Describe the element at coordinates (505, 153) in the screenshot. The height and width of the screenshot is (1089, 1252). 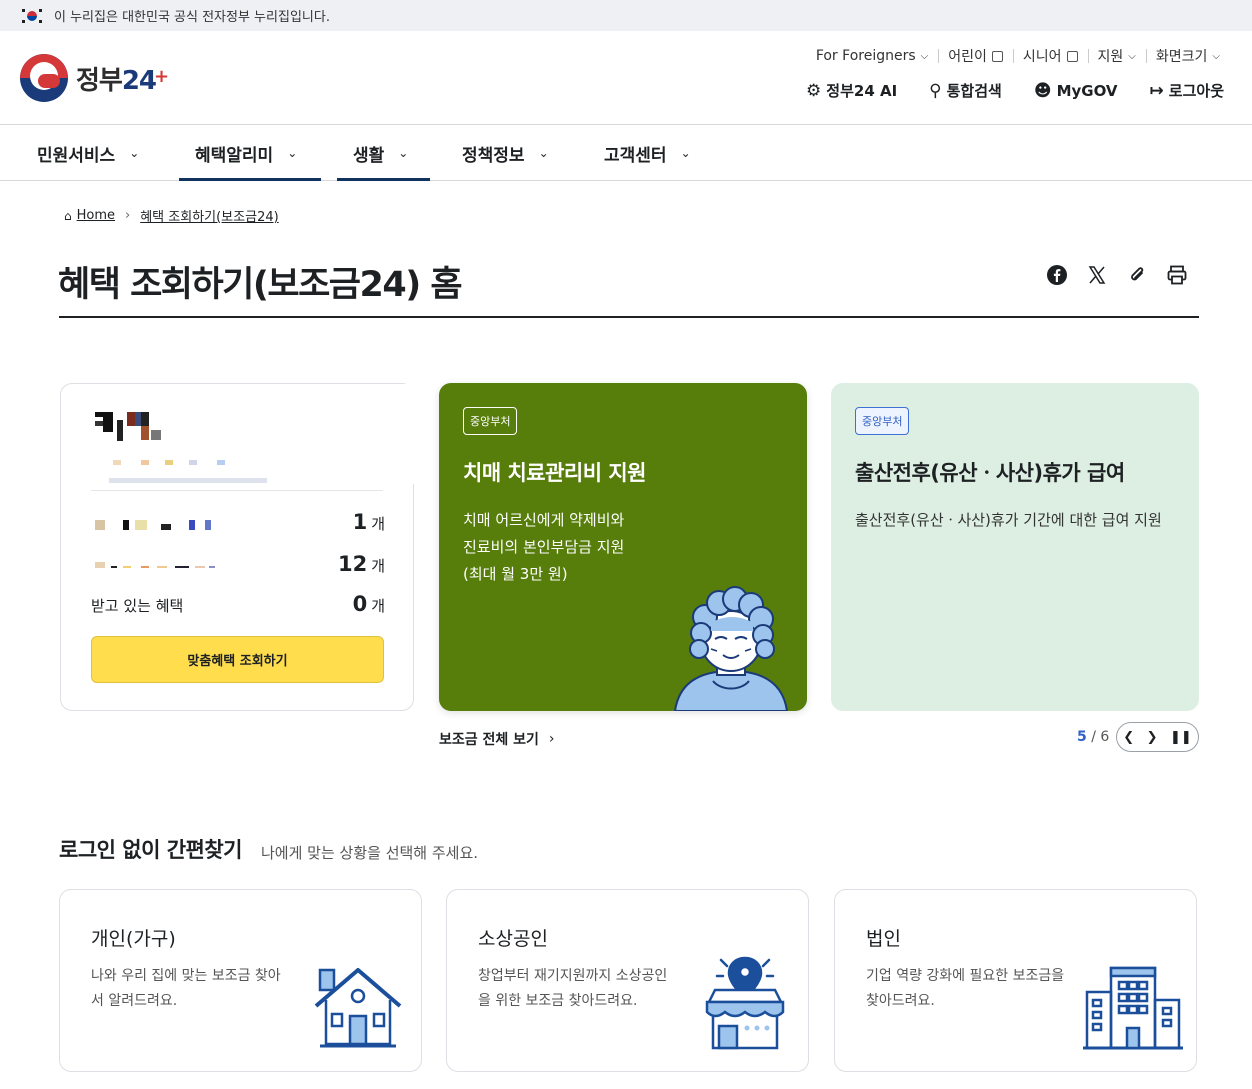
I see `gnb-policy-info: 정책정보 ⌄` at that location.